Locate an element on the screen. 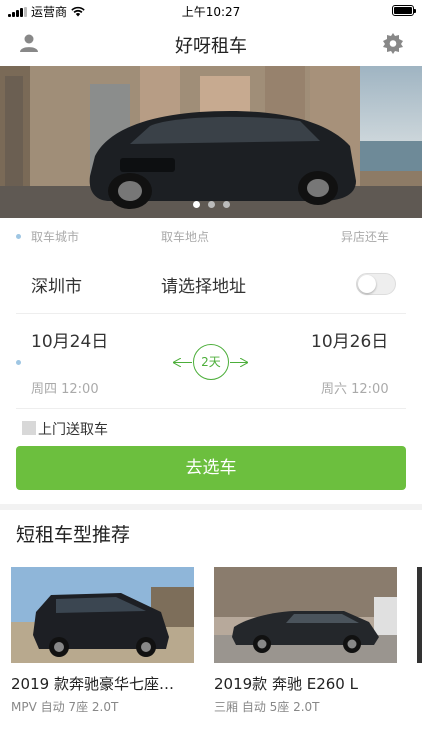 Image resolution: width=422 pixels, height=750 pixels. car-card: 2019 款奔驰豪华七座… MPV 自动 7座 2.0T is located at coordinates (102, 641).